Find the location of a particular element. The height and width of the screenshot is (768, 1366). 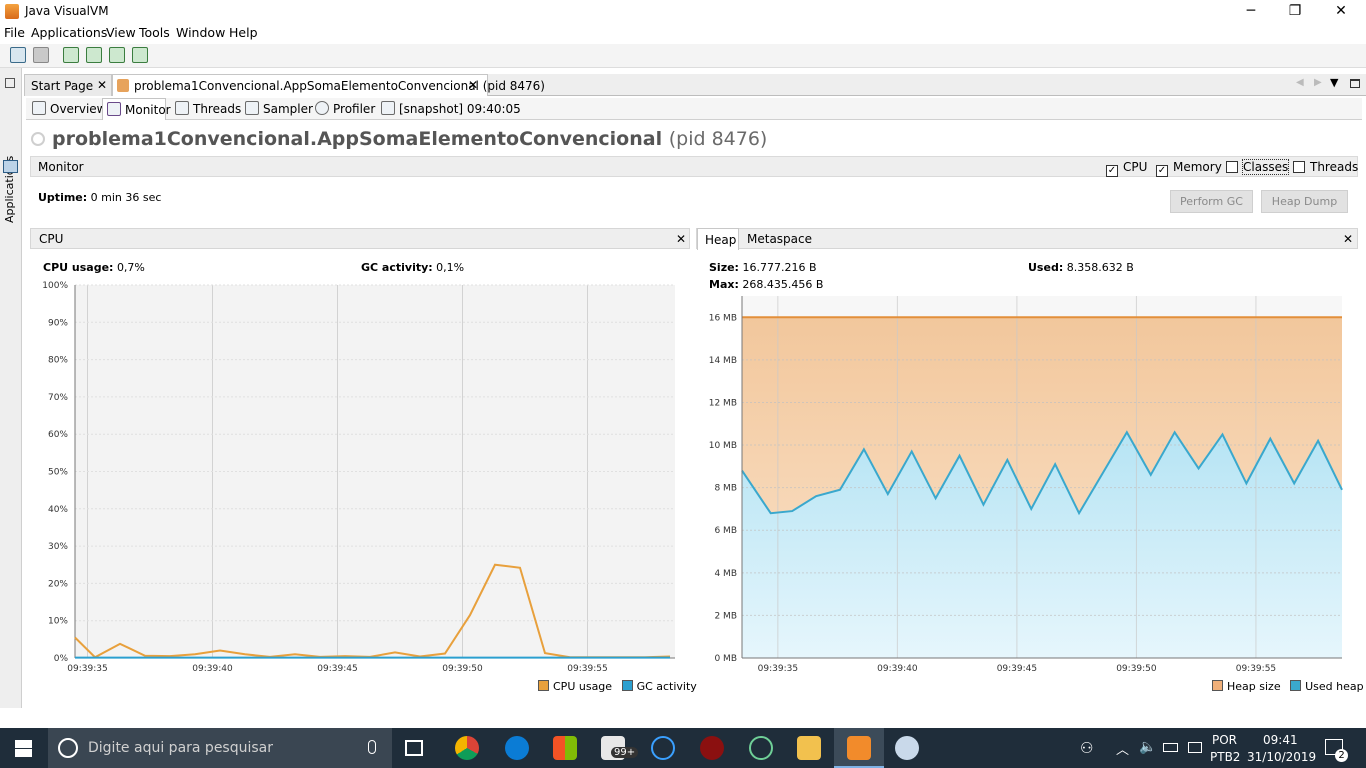

y-tick-label: 4 MB is located at coordinates (725, 574).